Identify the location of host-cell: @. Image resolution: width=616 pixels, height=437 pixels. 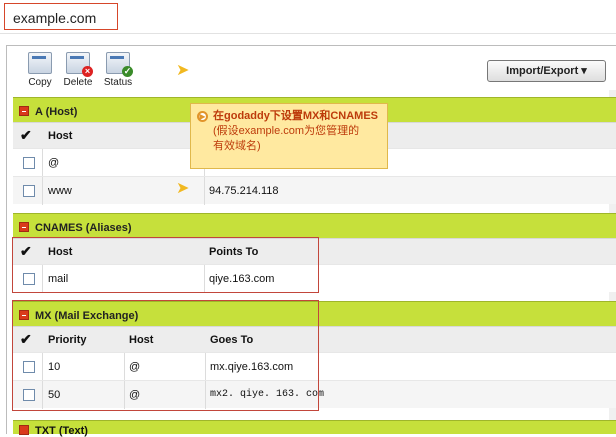
(54, 163).